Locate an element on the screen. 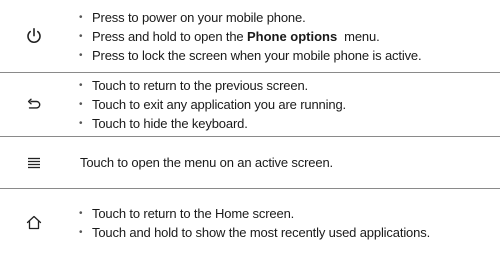 The width and height of the screenshot is (500, 256). home-key-desc-item: Touch to return to the Home screen. is located at coordinates (285, 213).